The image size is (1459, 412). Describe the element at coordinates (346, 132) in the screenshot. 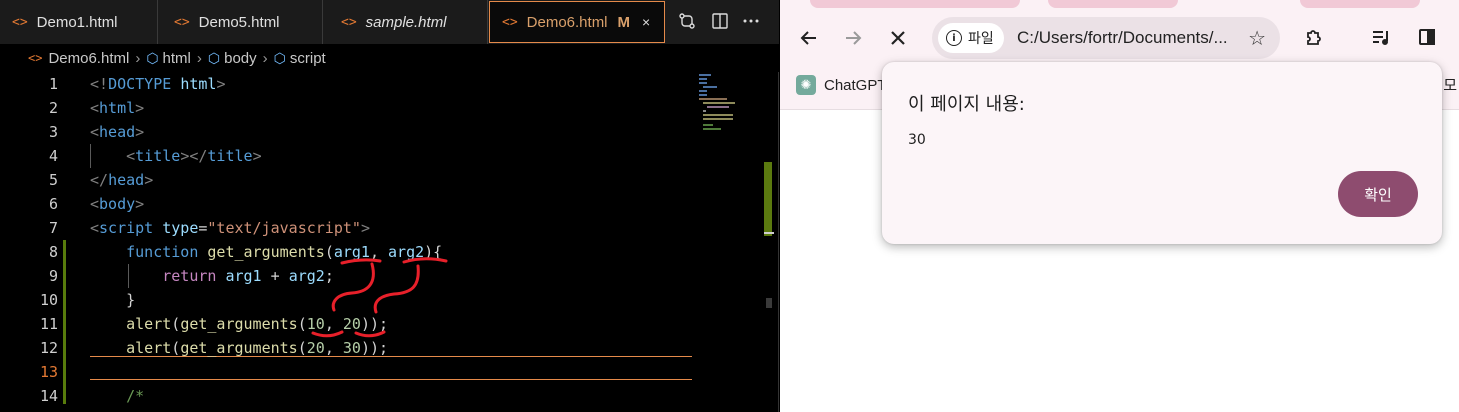

I see `code-line: 3 <head>` at that location.